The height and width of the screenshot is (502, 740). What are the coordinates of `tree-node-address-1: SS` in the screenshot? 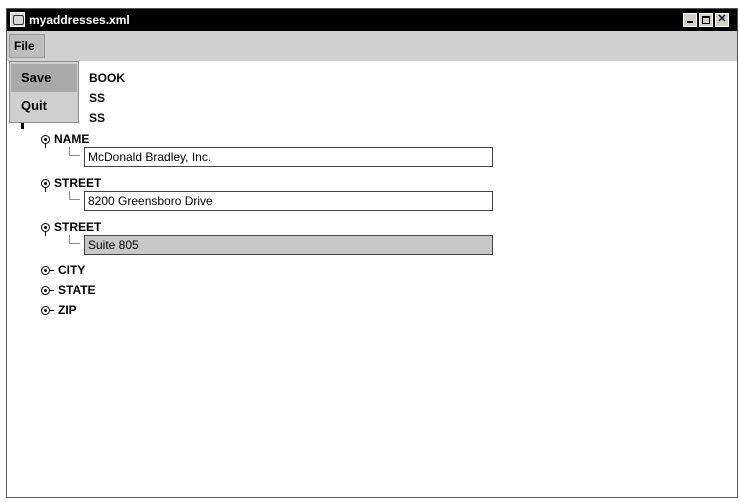 It's located at (97, 98).